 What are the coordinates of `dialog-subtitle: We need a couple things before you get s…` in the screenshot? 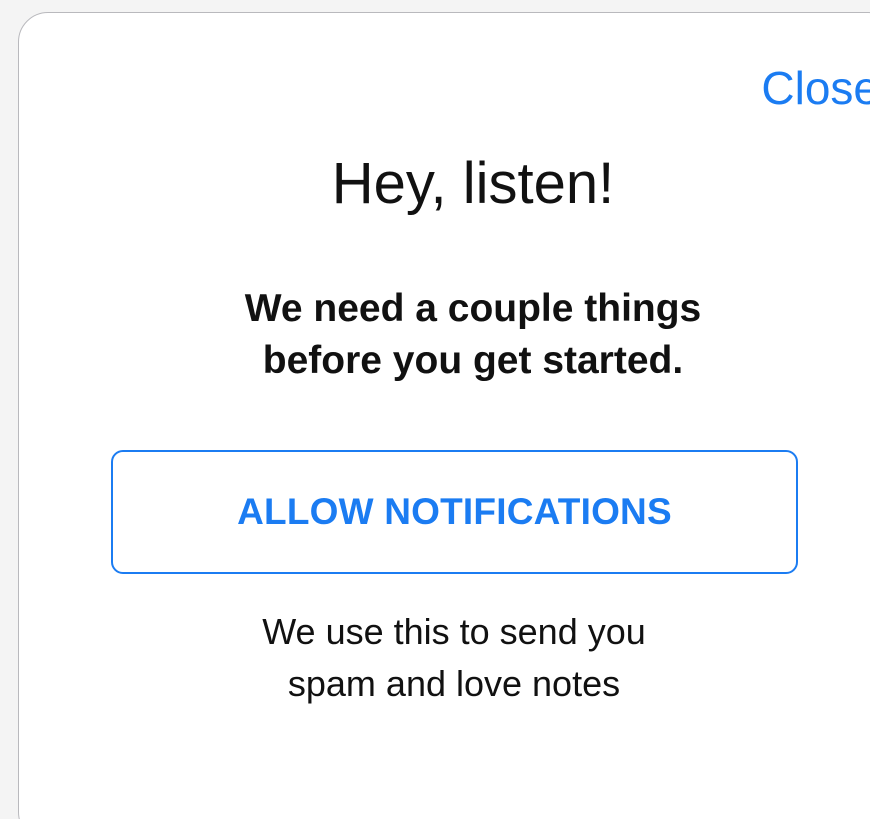 It's located at (444, 335).